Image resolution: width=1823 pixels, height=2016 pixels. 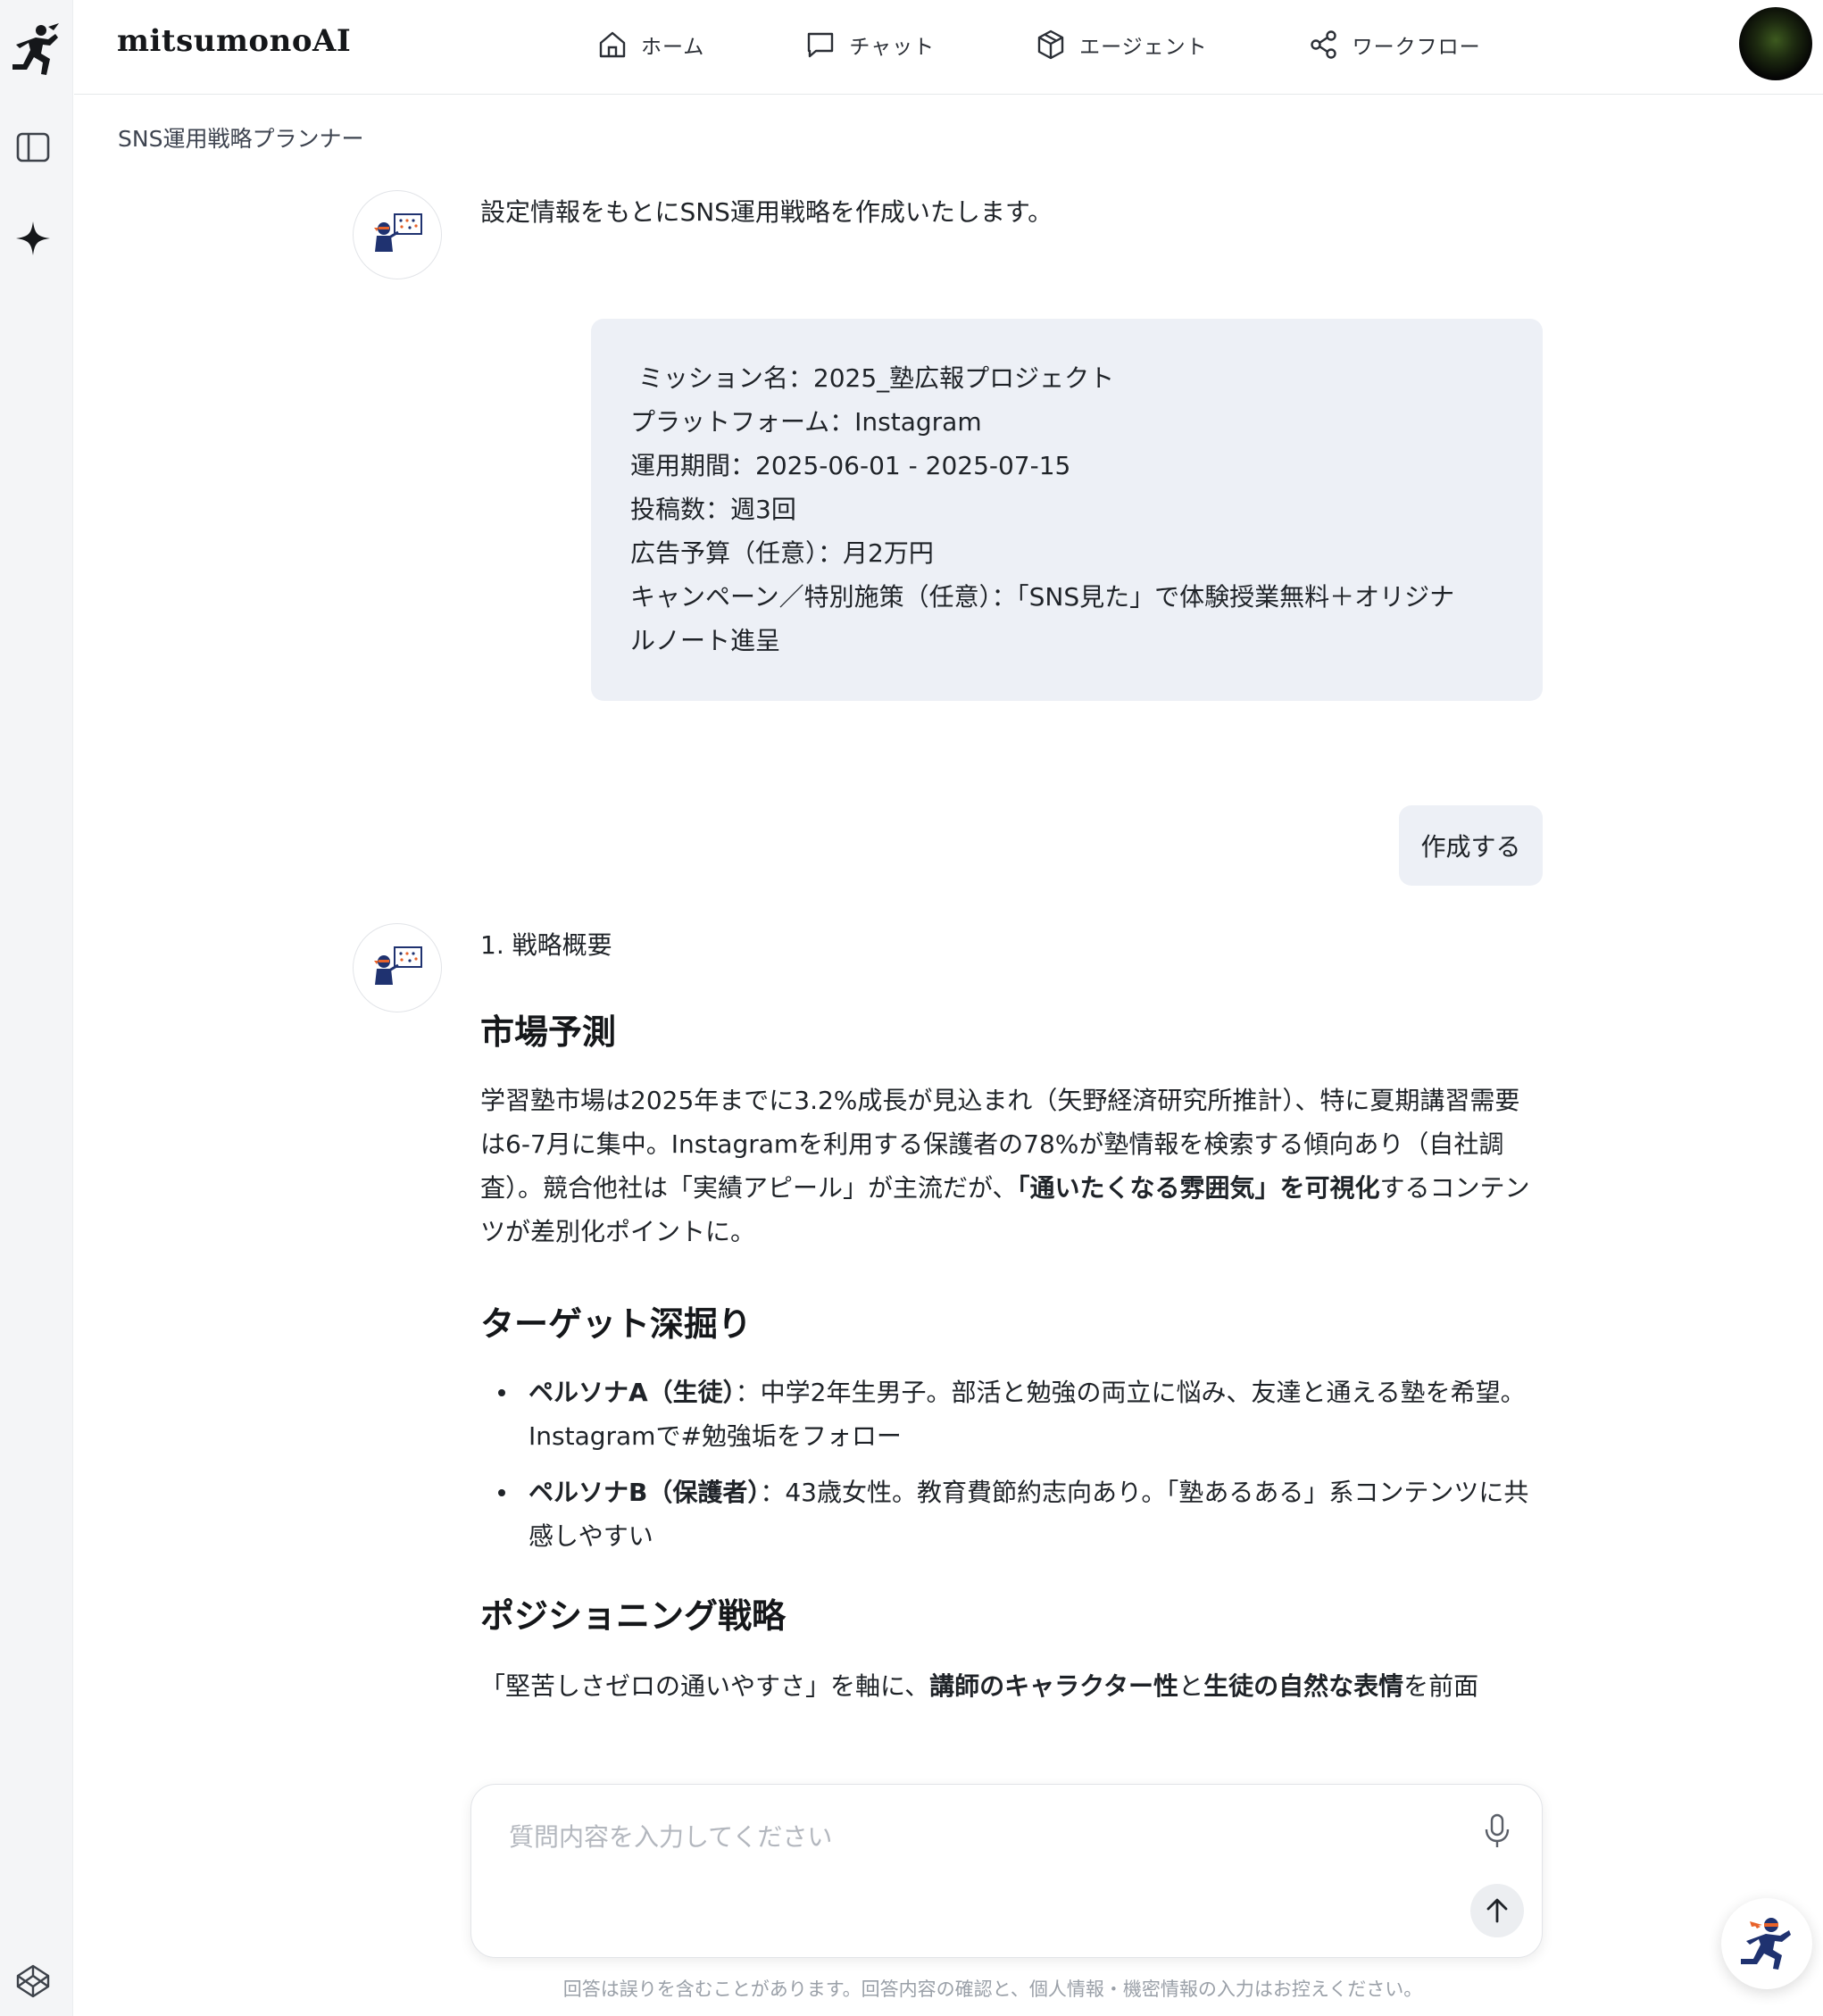 I want to click on persona-b-label: ペルソナB（保護者）, so click(x=645, y=1492).